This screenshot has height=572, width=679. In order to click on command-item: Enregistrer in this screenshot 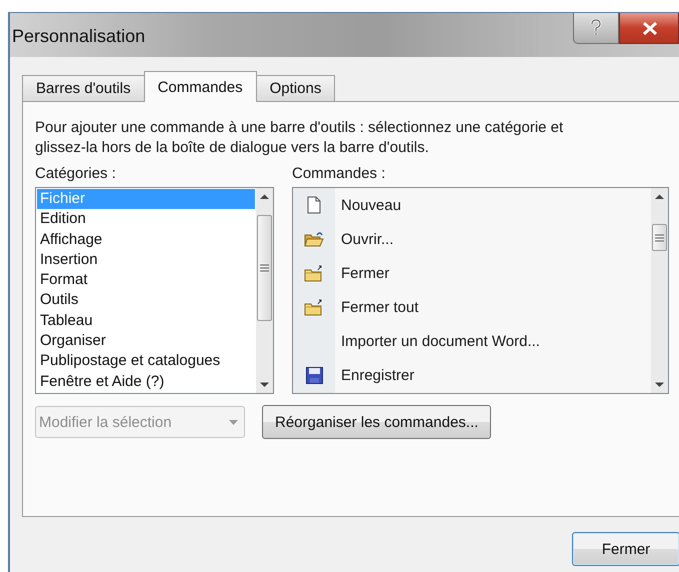, I will do `click(374, 375)`.